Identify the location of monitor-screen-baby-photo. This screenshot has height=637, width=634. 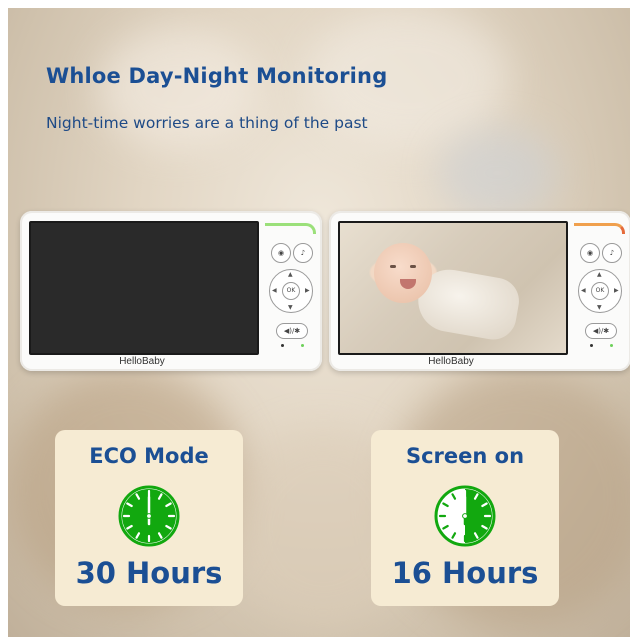
(453, 288).